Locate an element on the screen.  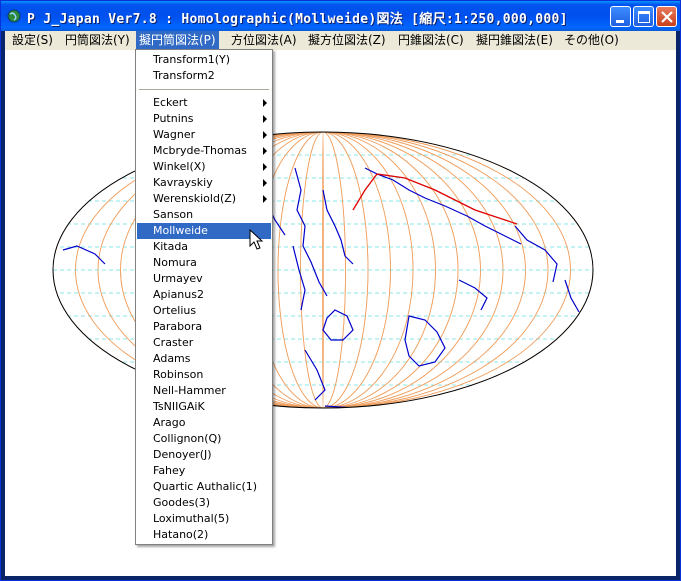
menu-item-transform: Transform1(Y) is located at coordinates (204, 60).